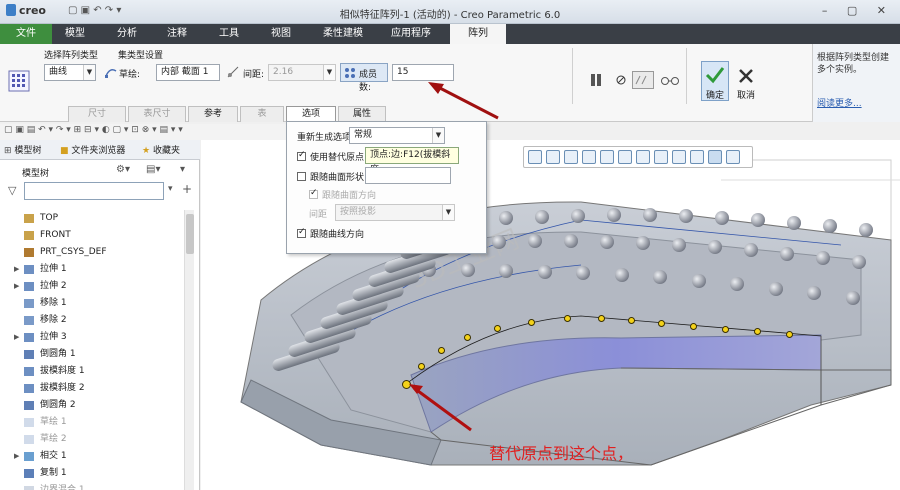 The width and height of the screenshot is (900, 490). What do you see at coordinates (91, 388) in the screenshot?
I see `tree-item: 拔模斜度 2` at bounding box center [91, 388].